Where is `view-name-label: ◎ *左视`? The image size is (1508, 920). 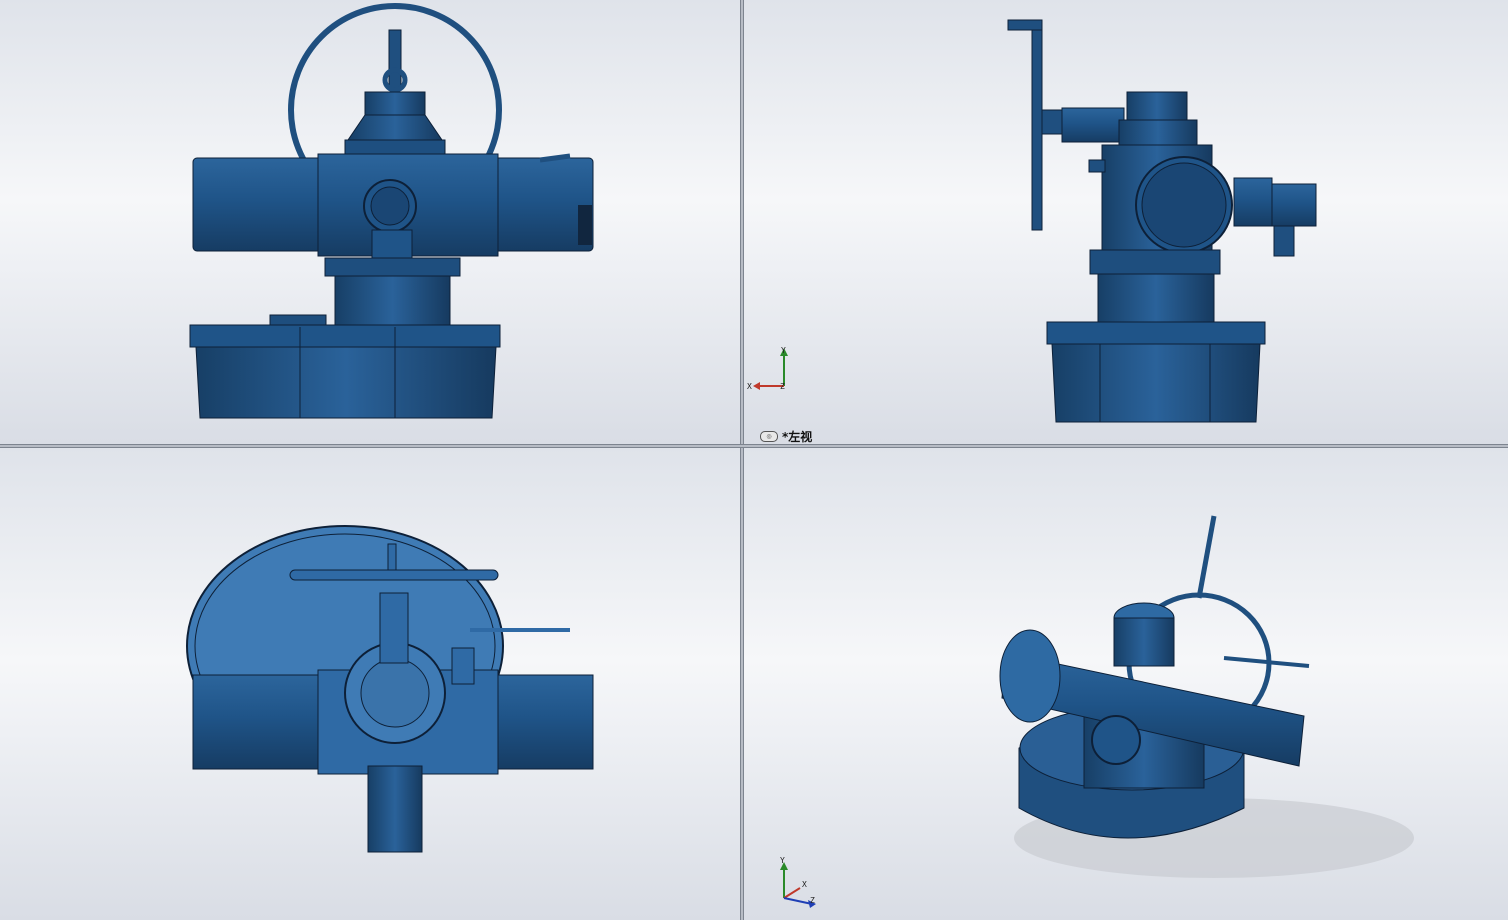
view-name-label: ◎ *左视 is located at coordinates (786, 436).